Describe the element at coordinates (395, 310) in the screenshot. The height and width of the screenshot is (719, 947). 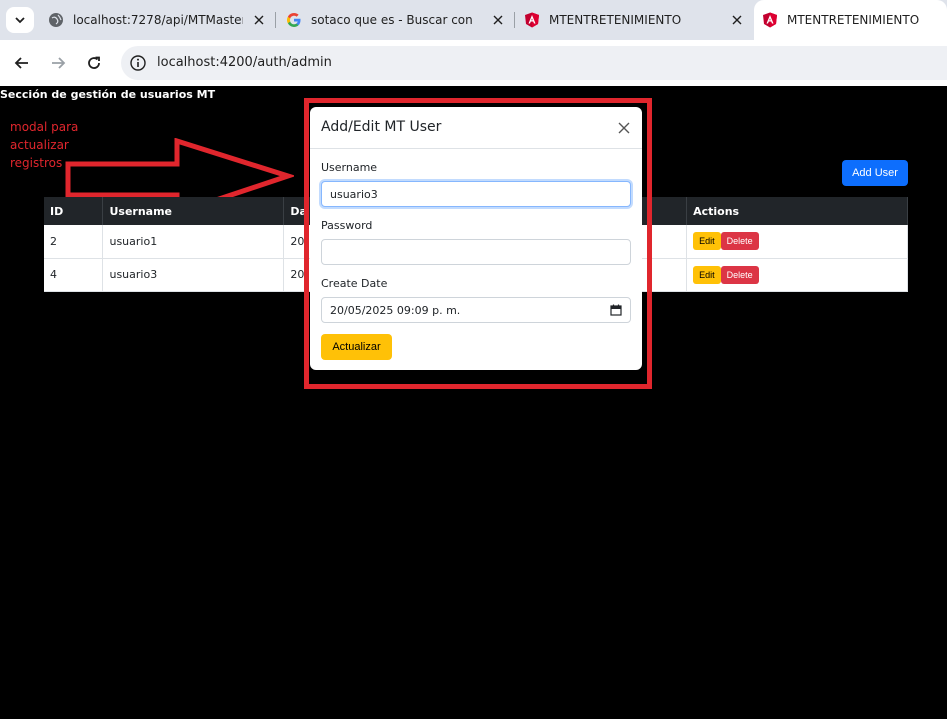
I see `create-date-value: 20/05/2025 09:09 p. m.` at that location.